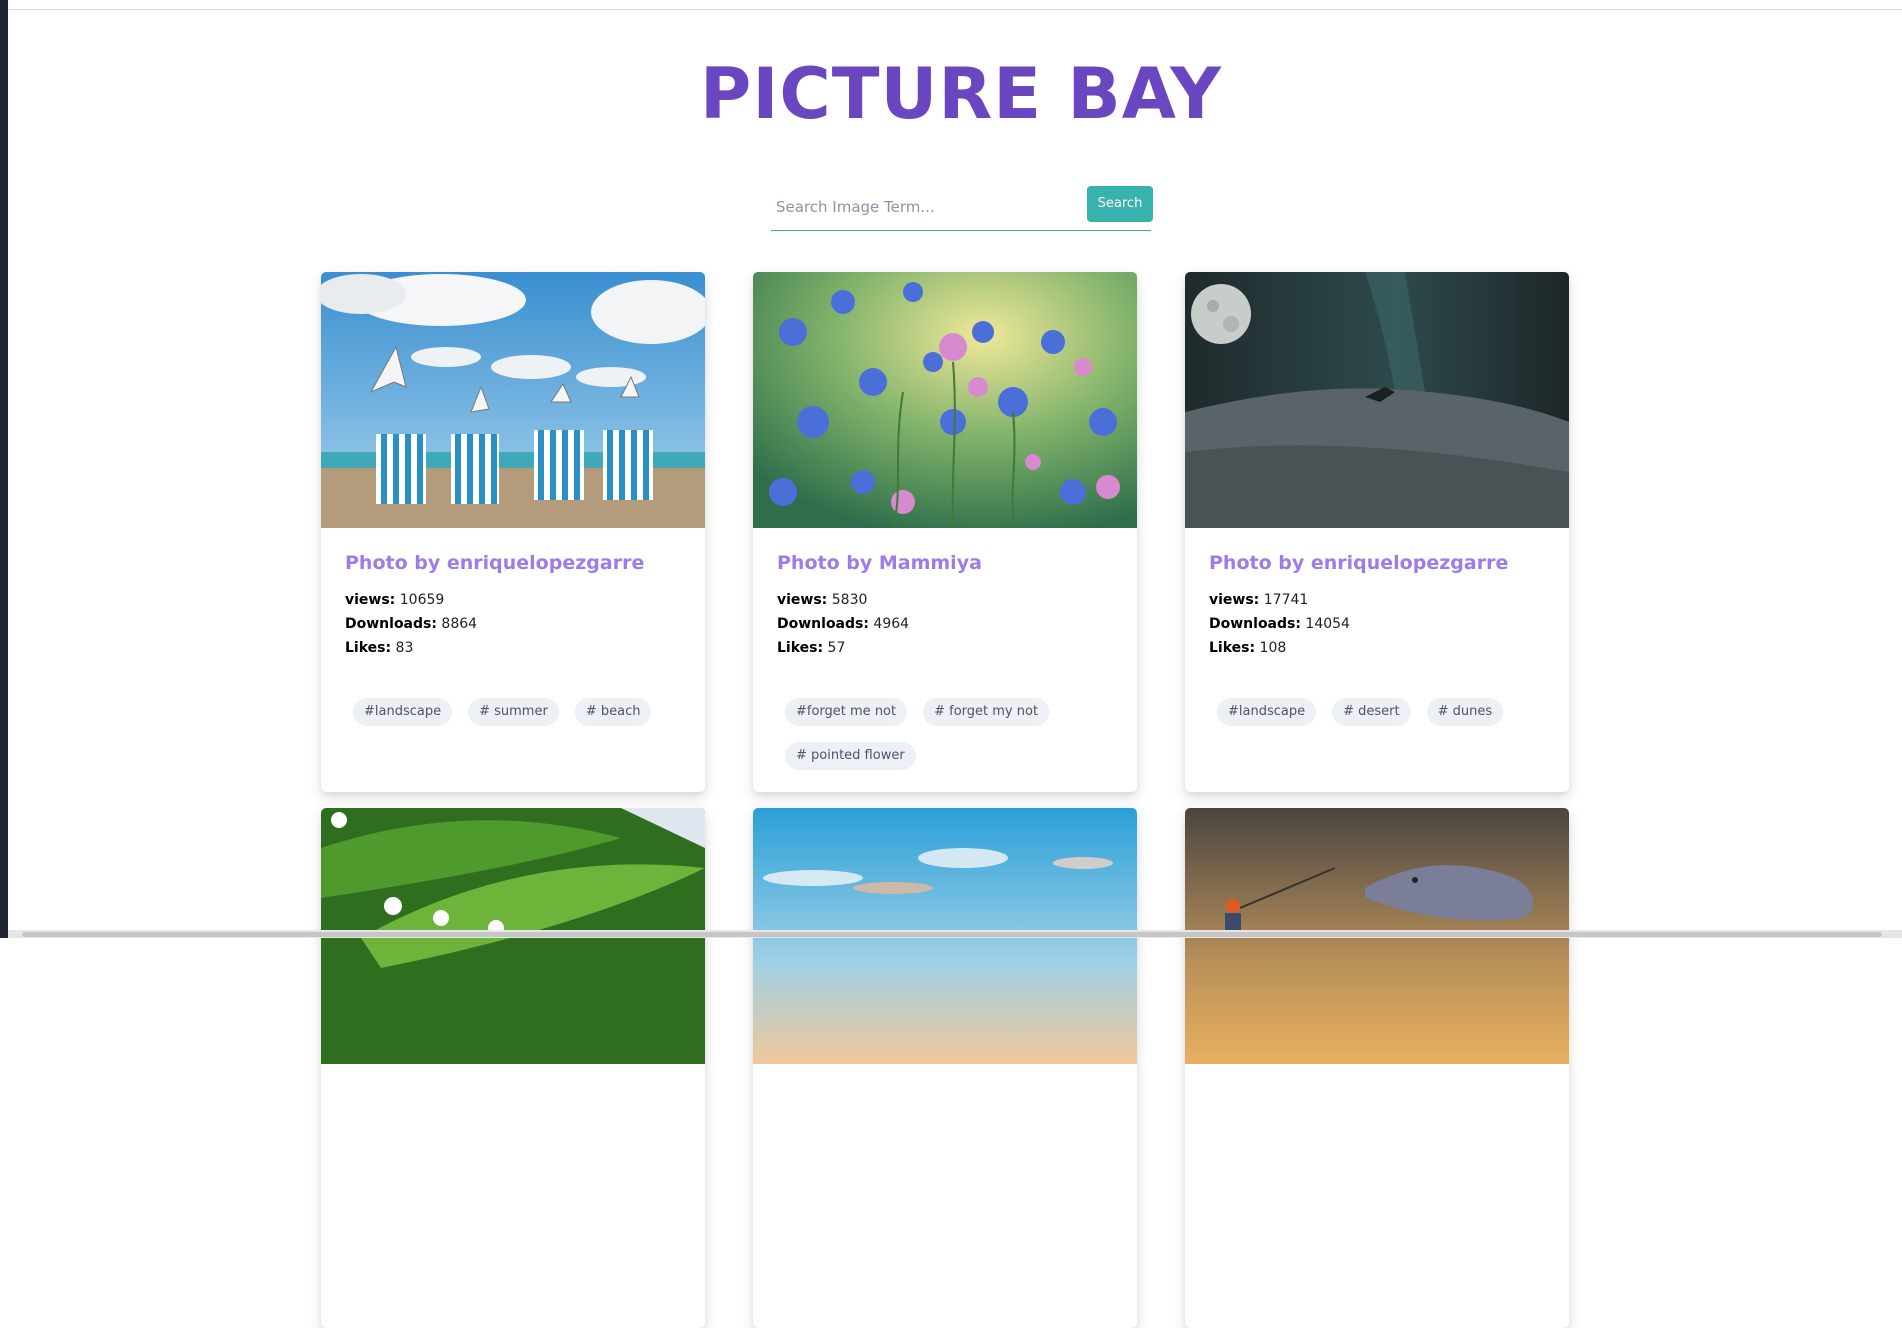 The image size is (1902, 1328). Describe the element at coordinates (613, 712) in the screenshot. I see `tag: # beach` at that location.